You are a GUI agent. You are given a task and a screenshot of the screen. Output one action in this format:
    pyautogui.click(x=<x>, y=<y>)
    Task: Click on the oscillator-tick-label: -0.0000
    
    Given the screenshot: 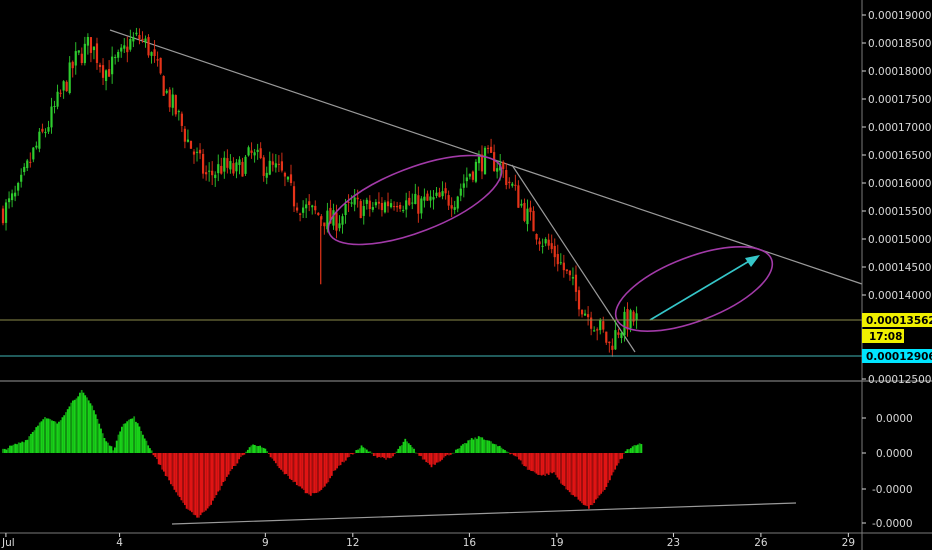 What is the action you would take?
    pyautogui.click(x=892, y=524)
    